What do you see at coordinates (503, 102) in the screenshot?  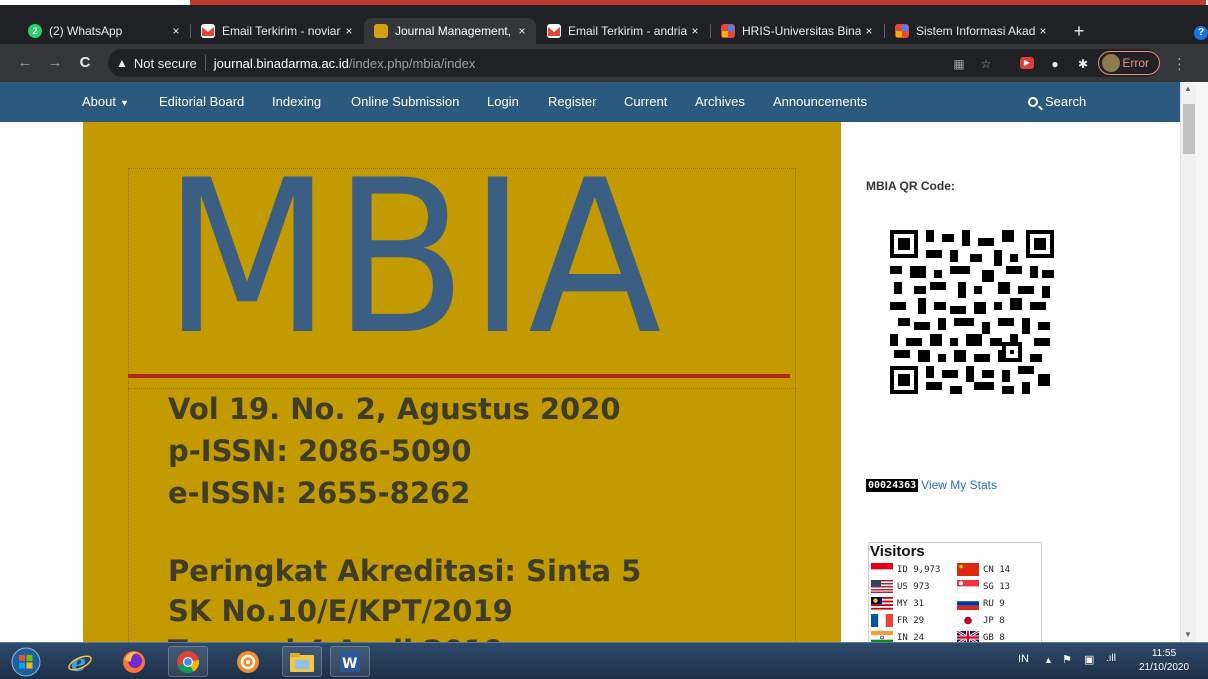 I see `nav-login: Login` at bounding box center [503, 102].